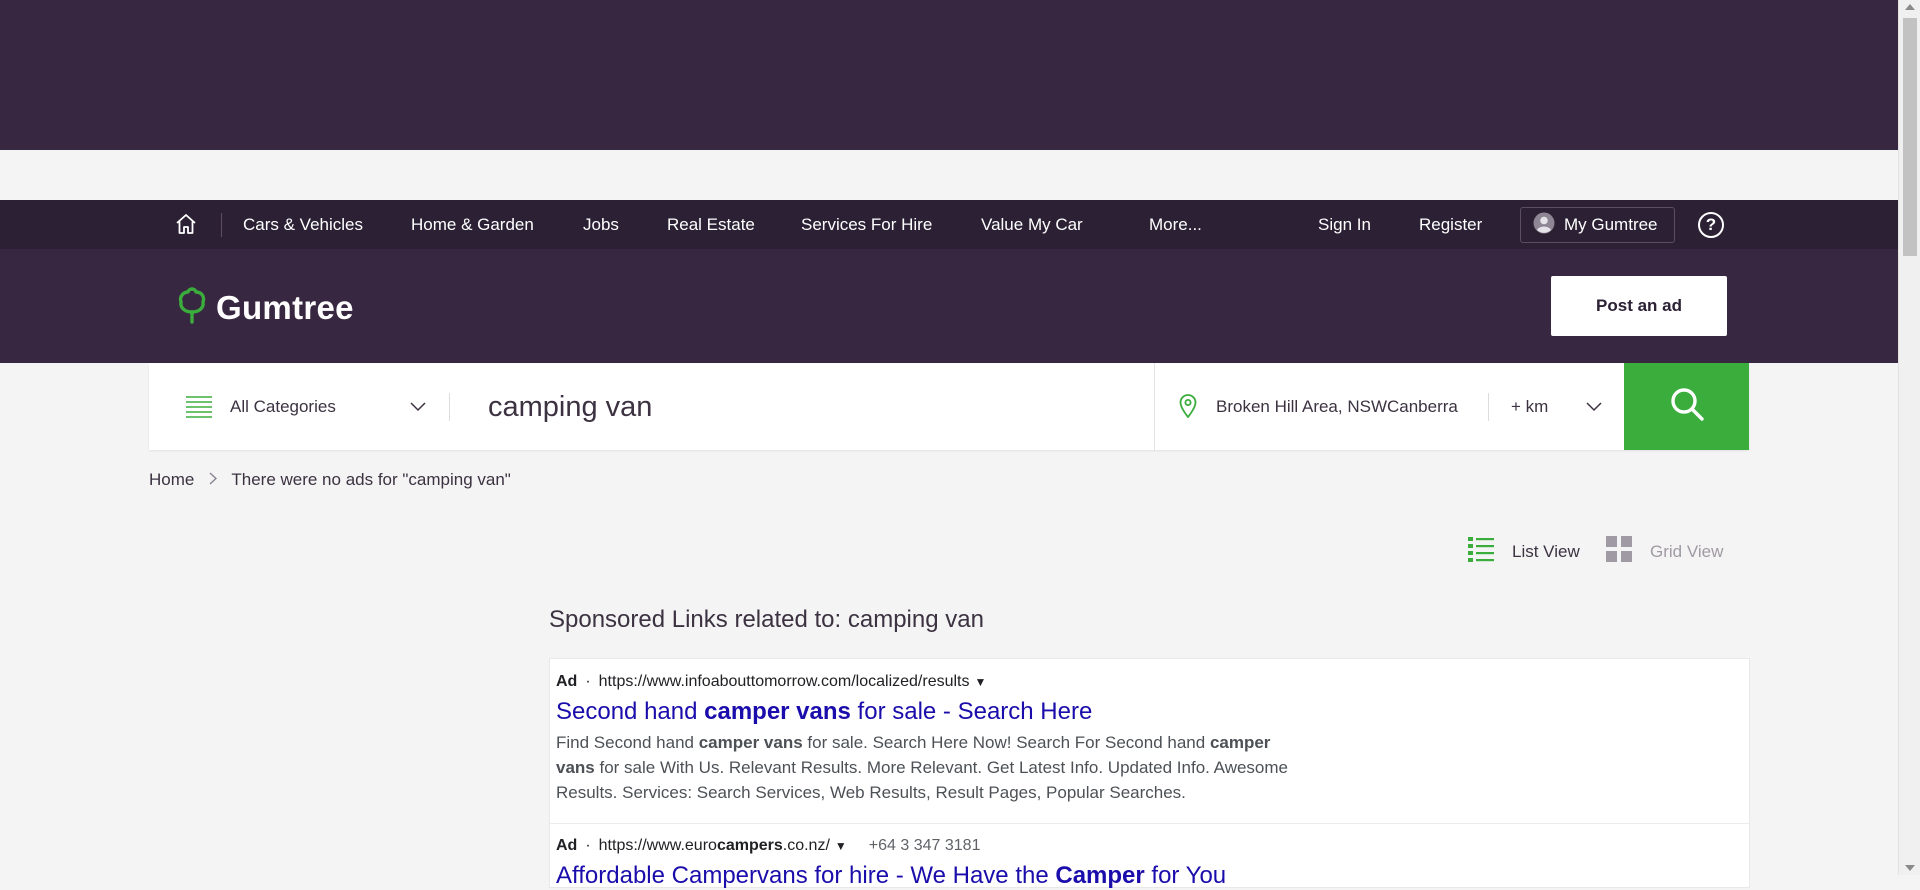 The height and width of the screenshot is (890, 1920). I want to click on ad-divider, so click(1149, 823).